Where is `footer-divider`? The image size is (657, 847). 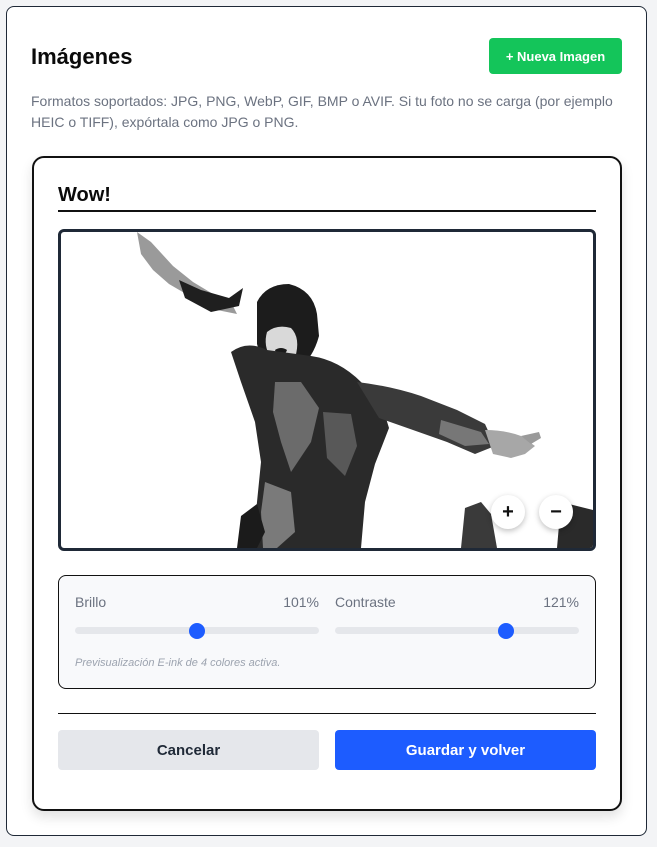
footer-divider is located at coordinates (327, 713).